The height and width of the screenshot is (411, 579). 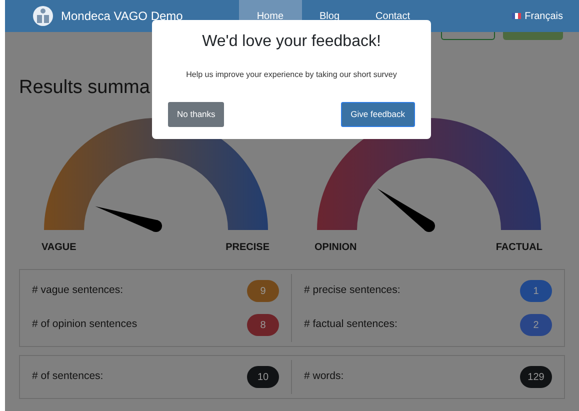 I want to click on count-badge: 2, so click(x=536, y=325).